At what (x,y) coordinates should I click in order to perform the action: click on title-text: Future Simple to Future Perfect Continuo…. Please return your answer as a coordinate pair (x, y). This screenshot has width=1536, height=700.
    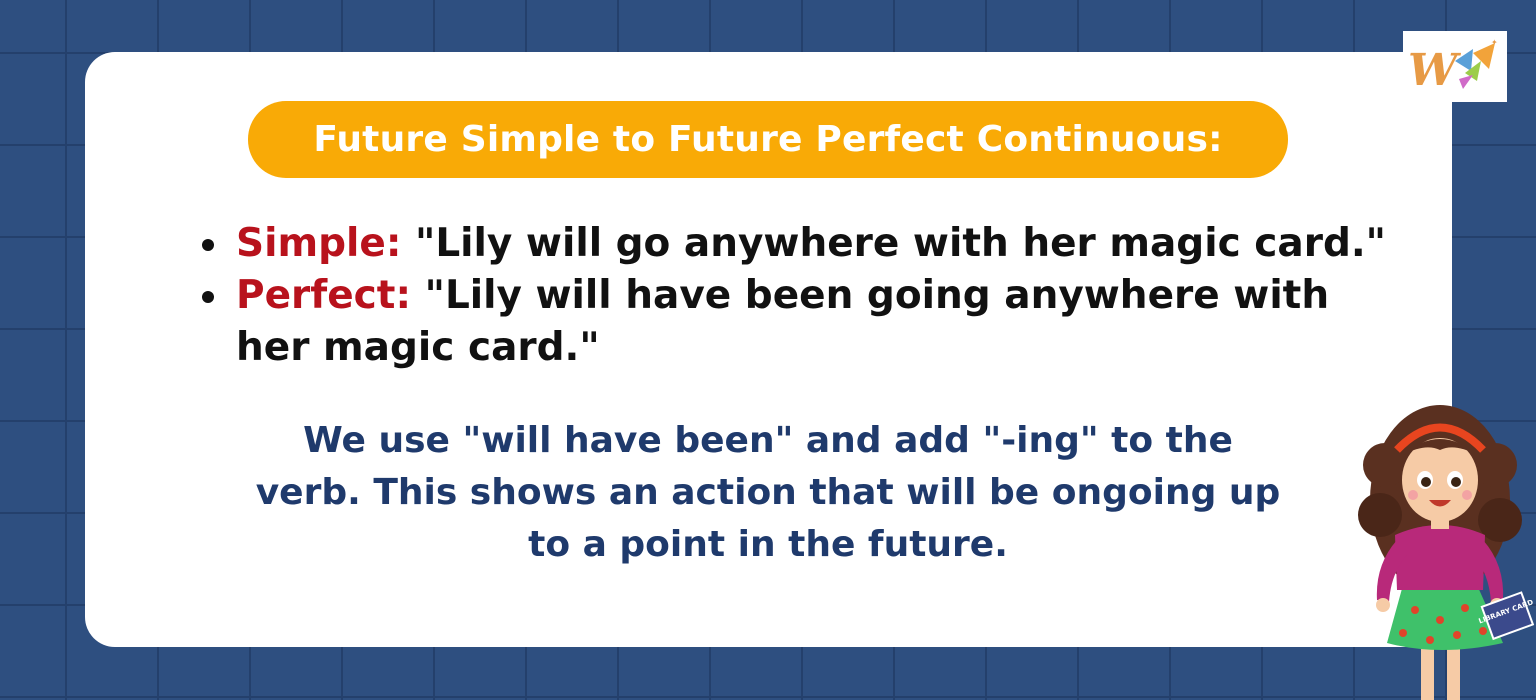
    Looking at the image, I should click on (768, 139).